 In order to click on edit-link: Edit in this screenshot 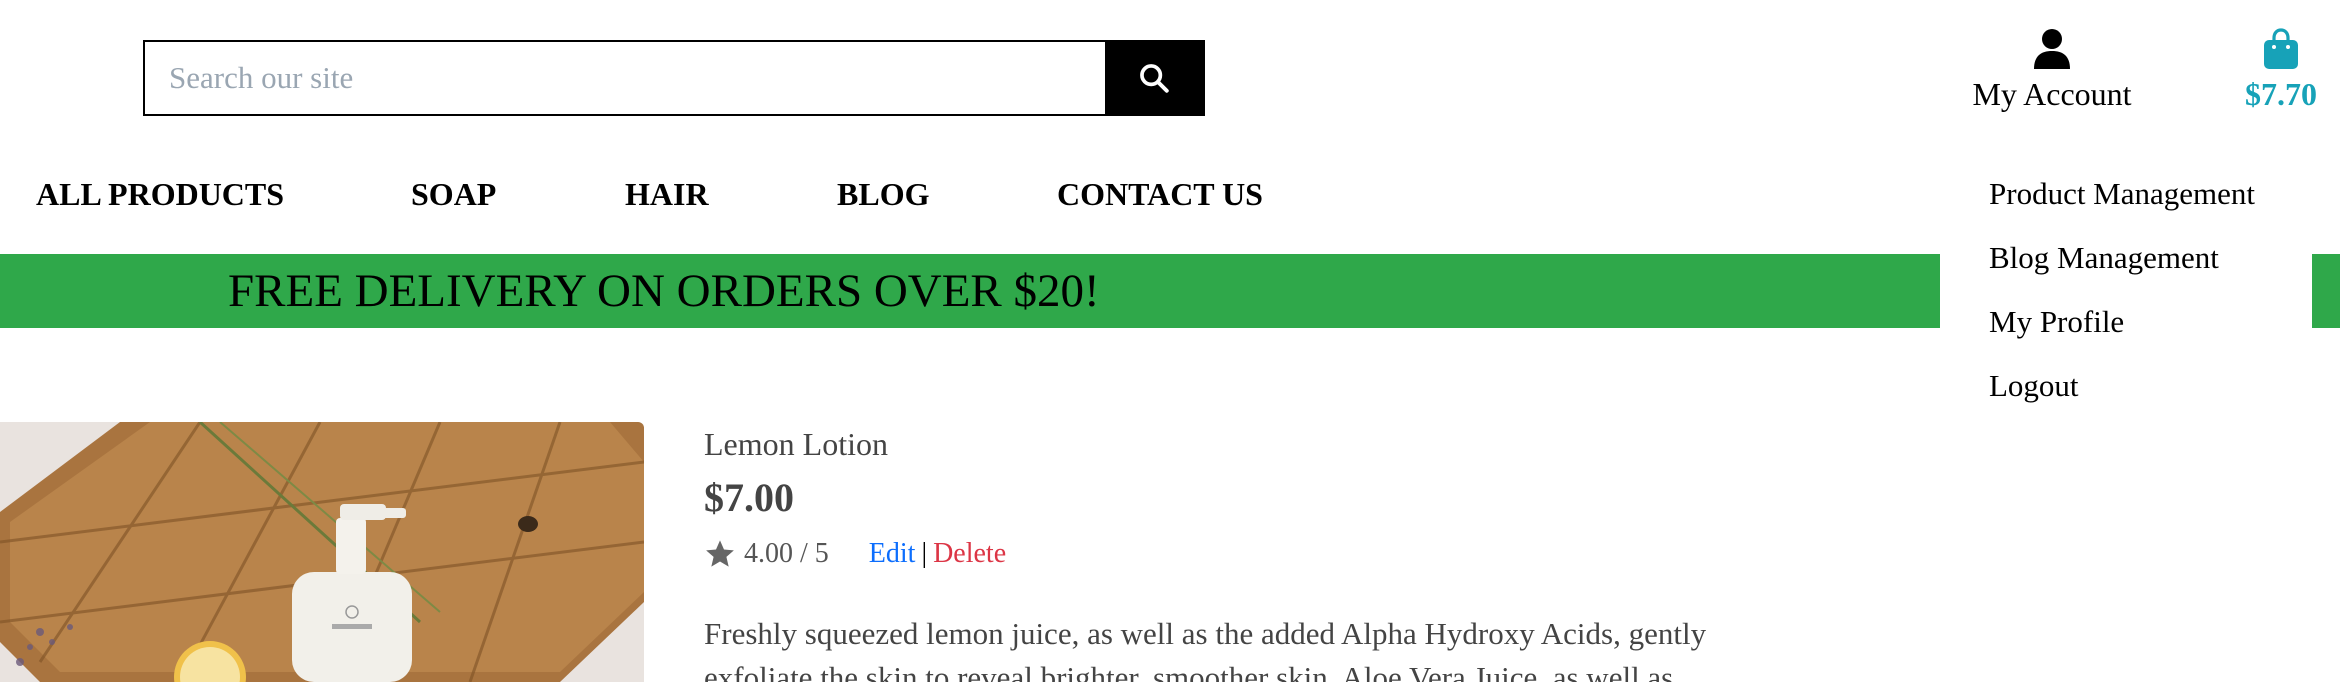, I will do `click(892, 554)`.